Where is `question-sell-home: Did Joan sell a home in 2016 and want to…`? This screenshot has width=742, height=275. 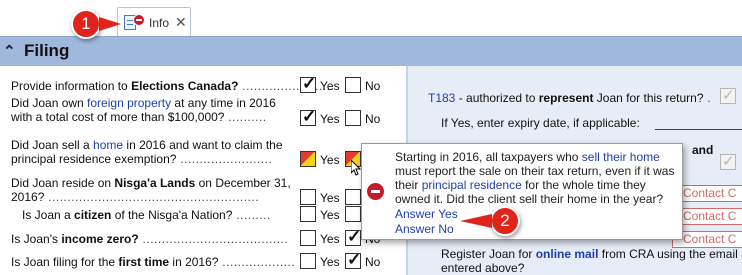
question-sell-home: Did Joan sell a home in 2016 and want to… is located at coordinates (147, 152).